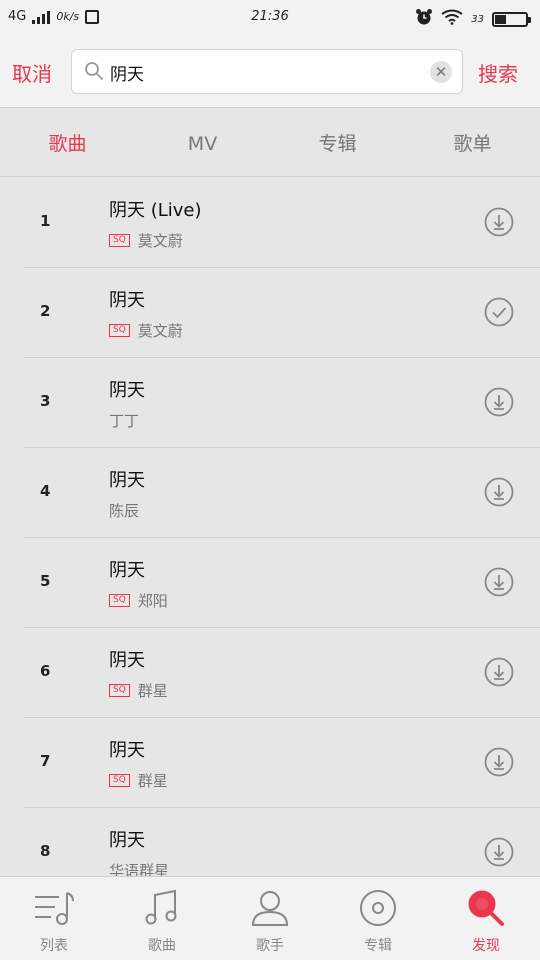 The width and height of the screenshot is (540, 960). I want to click on nav-label-songs: 歌曲, so click(162, 946).